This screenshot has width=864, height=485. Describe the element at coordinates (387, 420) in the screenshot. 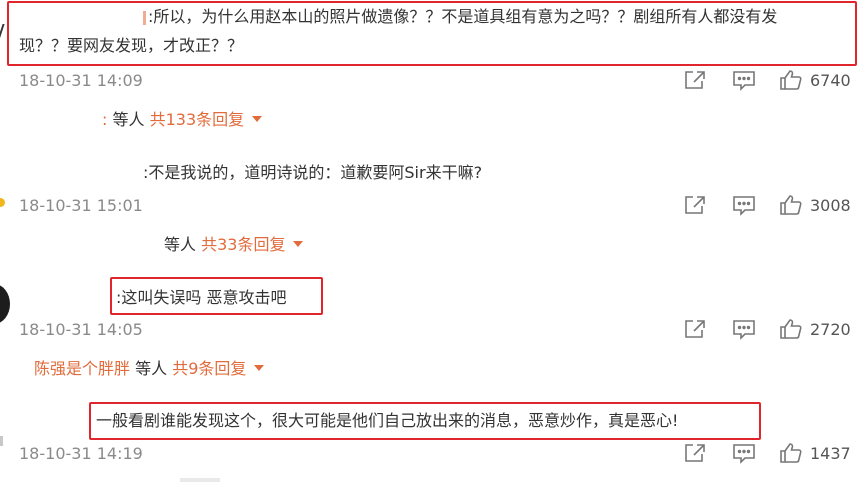

I see `comment-text: 一般看剧谁能发现这个，很大可能是他们自己放出来的消息，恶意炒作，真是恶心!` at that location.